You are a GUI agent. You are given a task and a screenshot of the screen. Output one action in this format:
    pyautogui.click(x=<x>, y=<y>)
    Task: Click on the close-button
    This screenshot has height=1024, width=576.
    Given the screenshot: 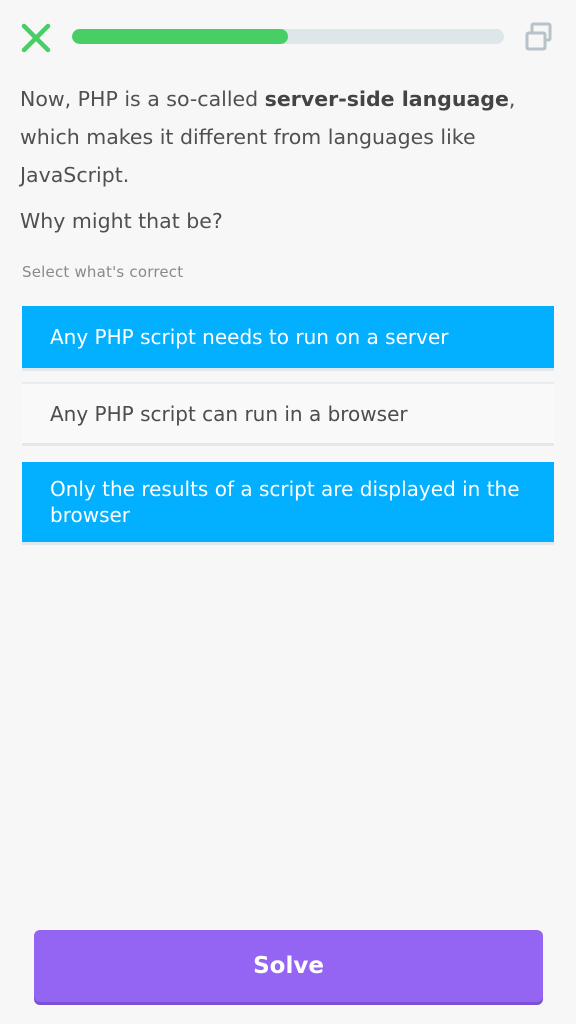 What is the action you would take?
    pyautogui.click(x=36, y=38)
    